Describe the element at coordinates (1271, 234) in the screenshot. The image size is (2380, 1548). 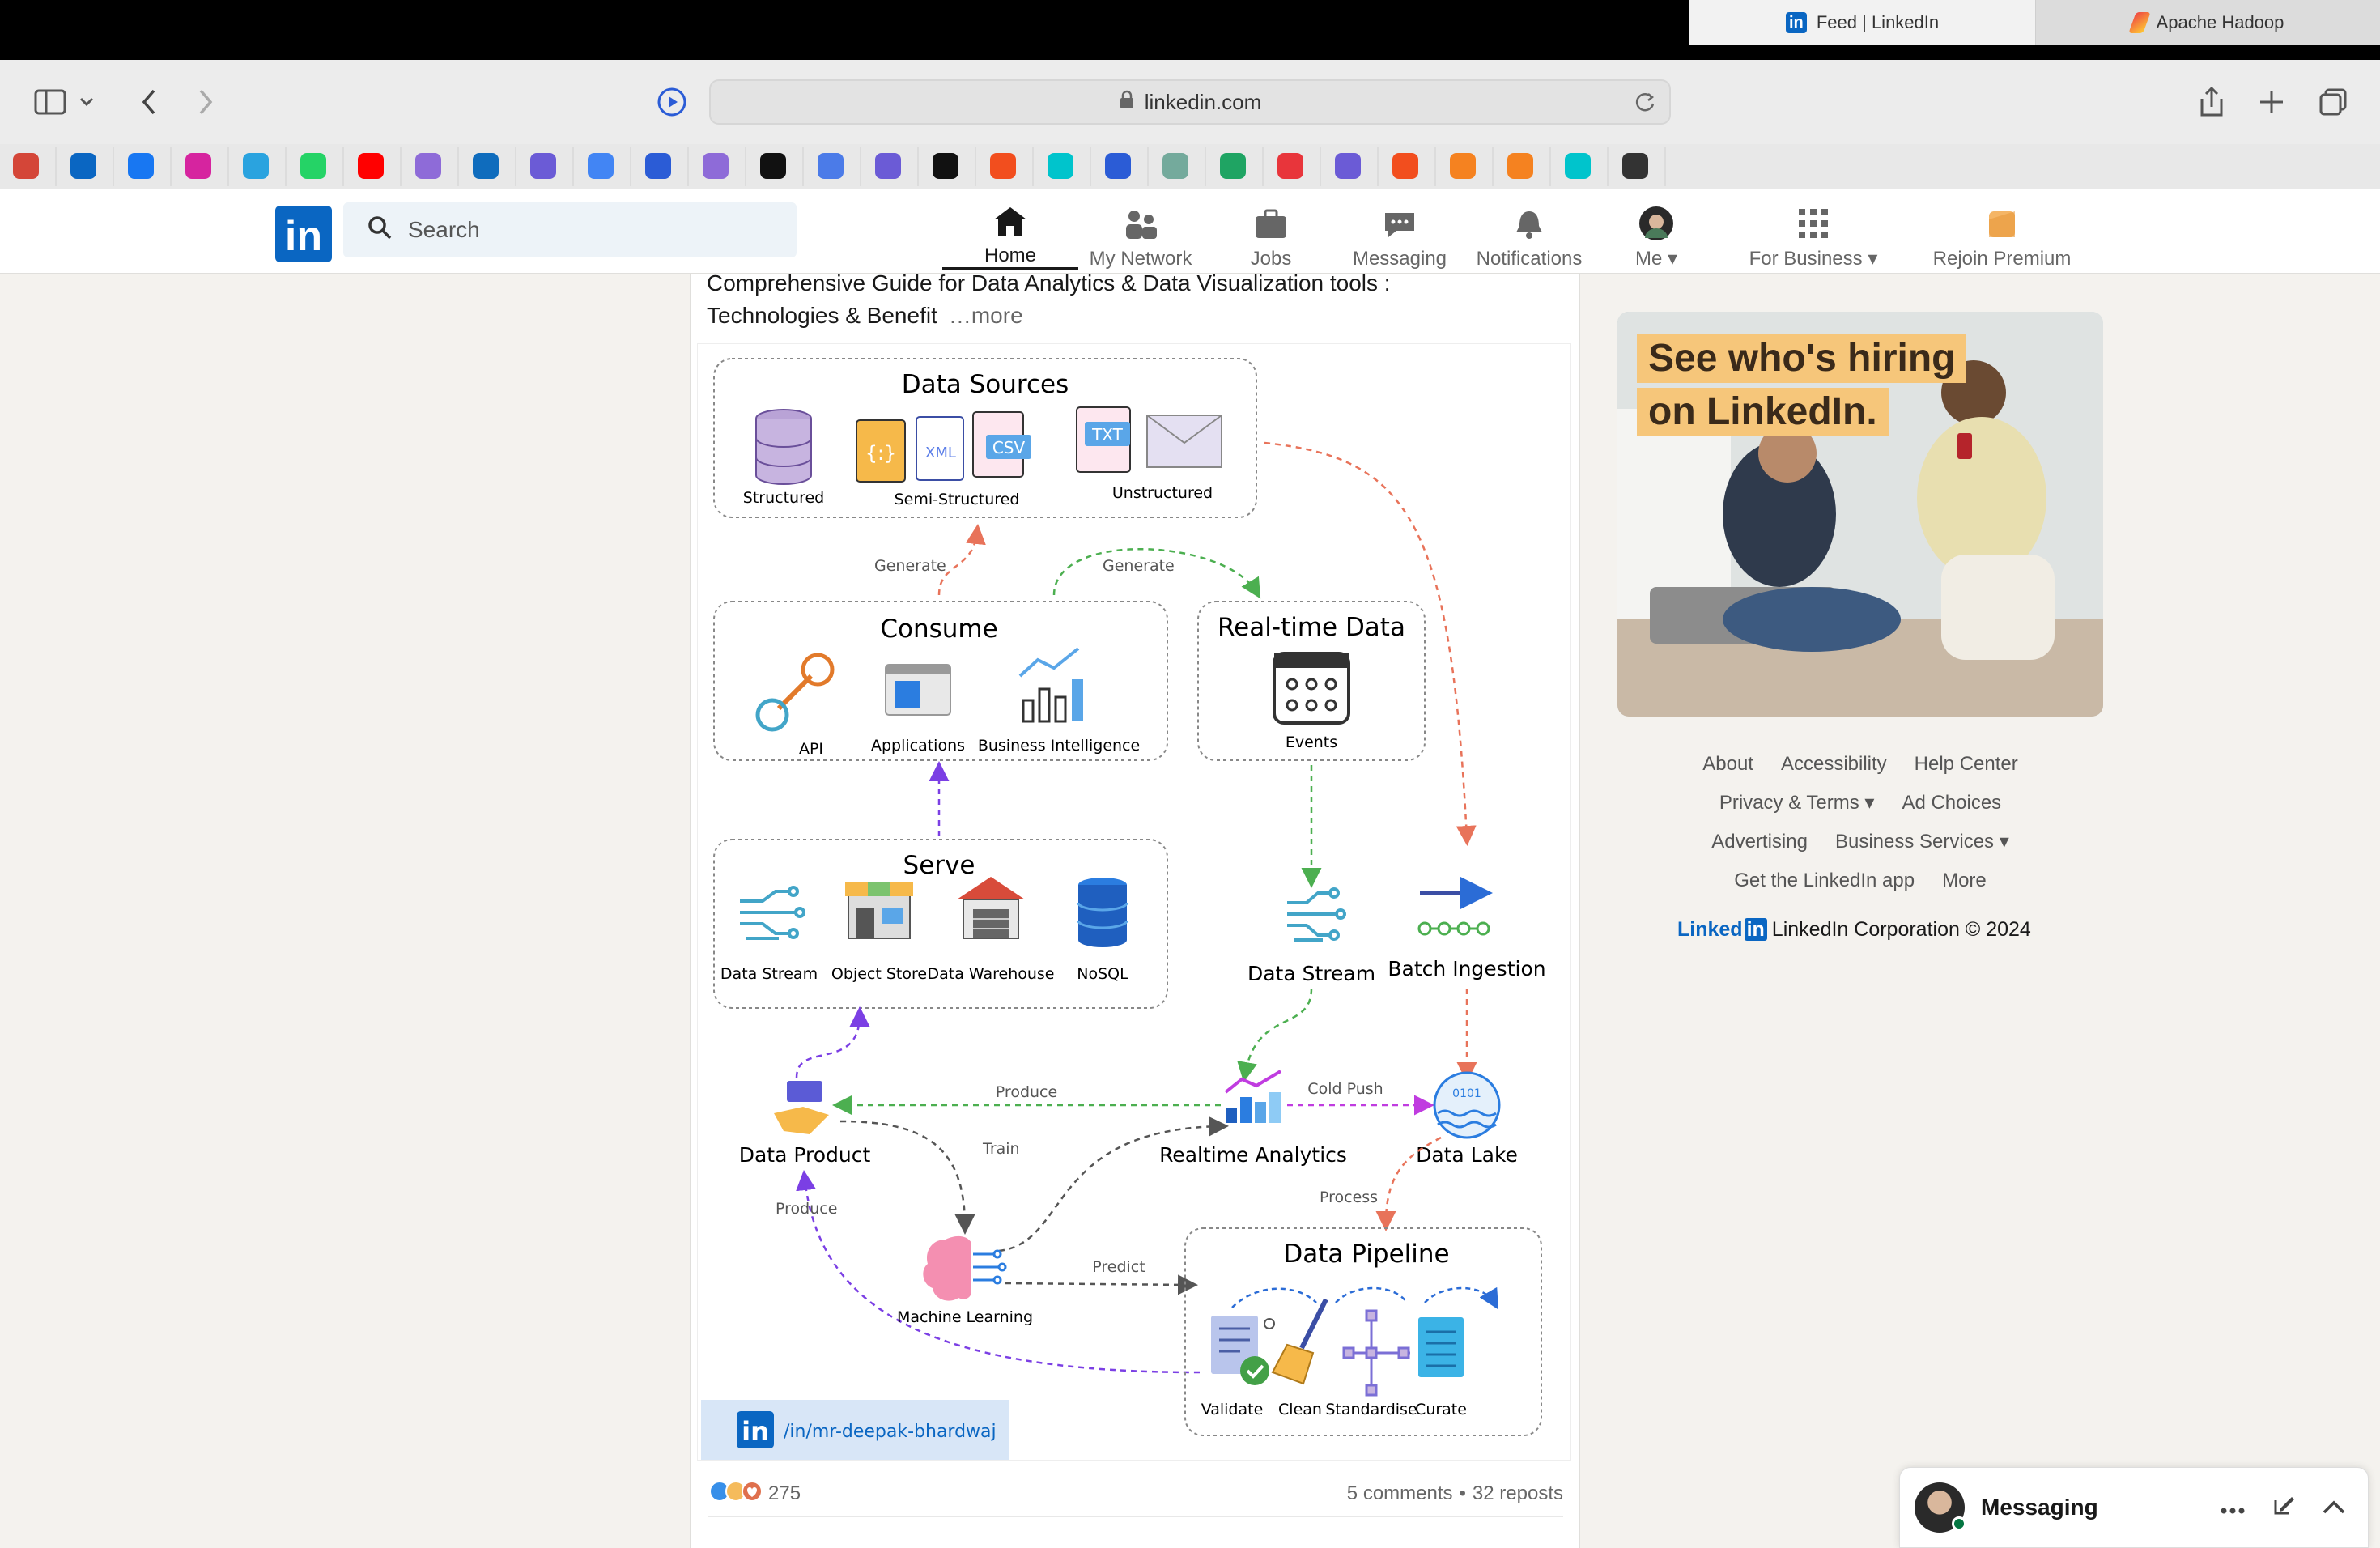
I see `nav-jobs: Jobs` at that location.